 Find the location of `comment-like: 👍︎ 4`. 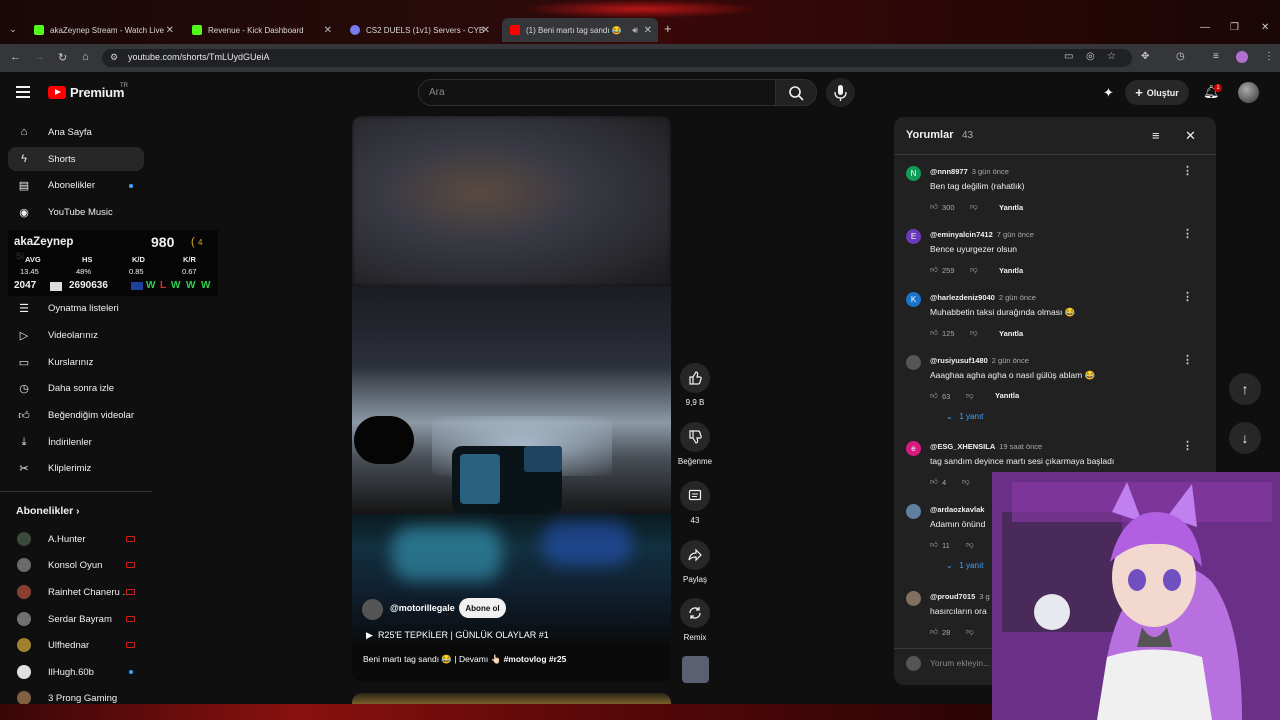

comment-like: 👍︎ 4 is located at coordinates (938, 482).